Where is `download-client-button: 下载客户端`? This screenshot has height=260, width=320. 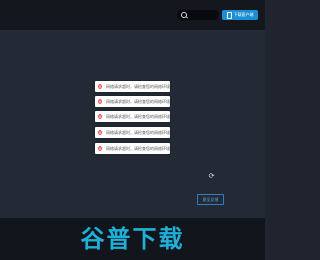
download-client-button: 下载客户端 is located at coordinates (240, 15).